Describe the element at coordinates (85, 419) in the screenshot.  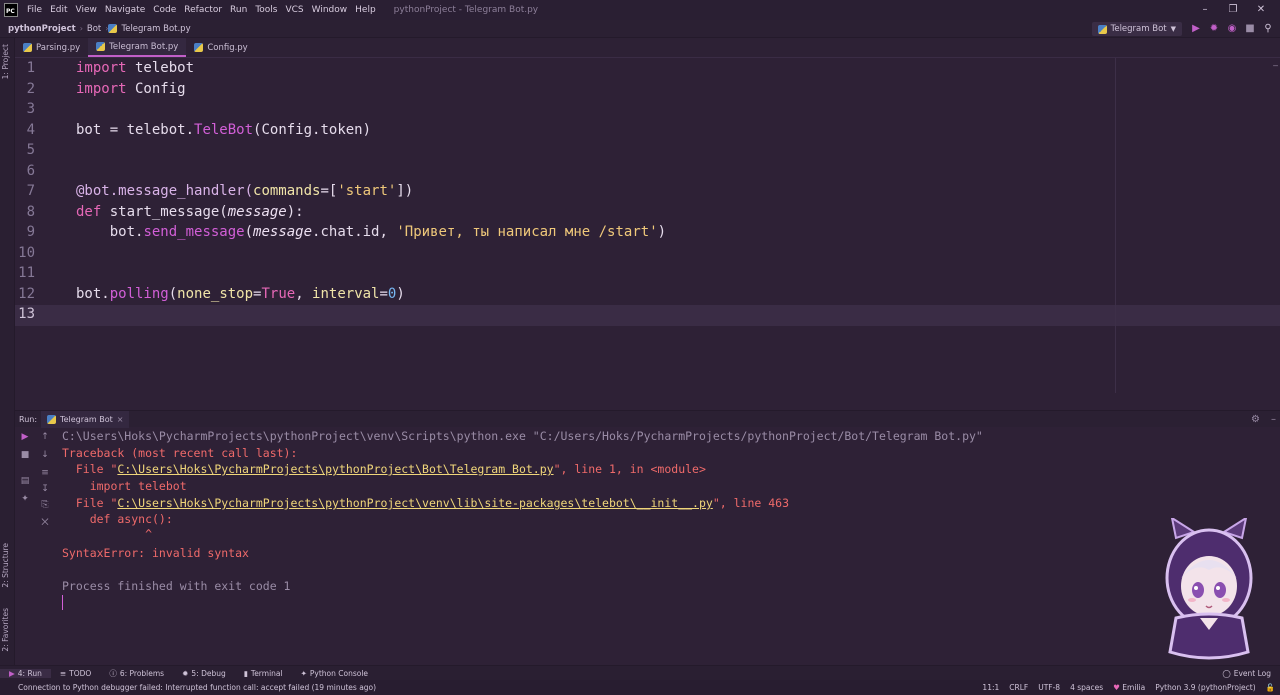
I see `run-tab: Telegram Bot ×` at that location.